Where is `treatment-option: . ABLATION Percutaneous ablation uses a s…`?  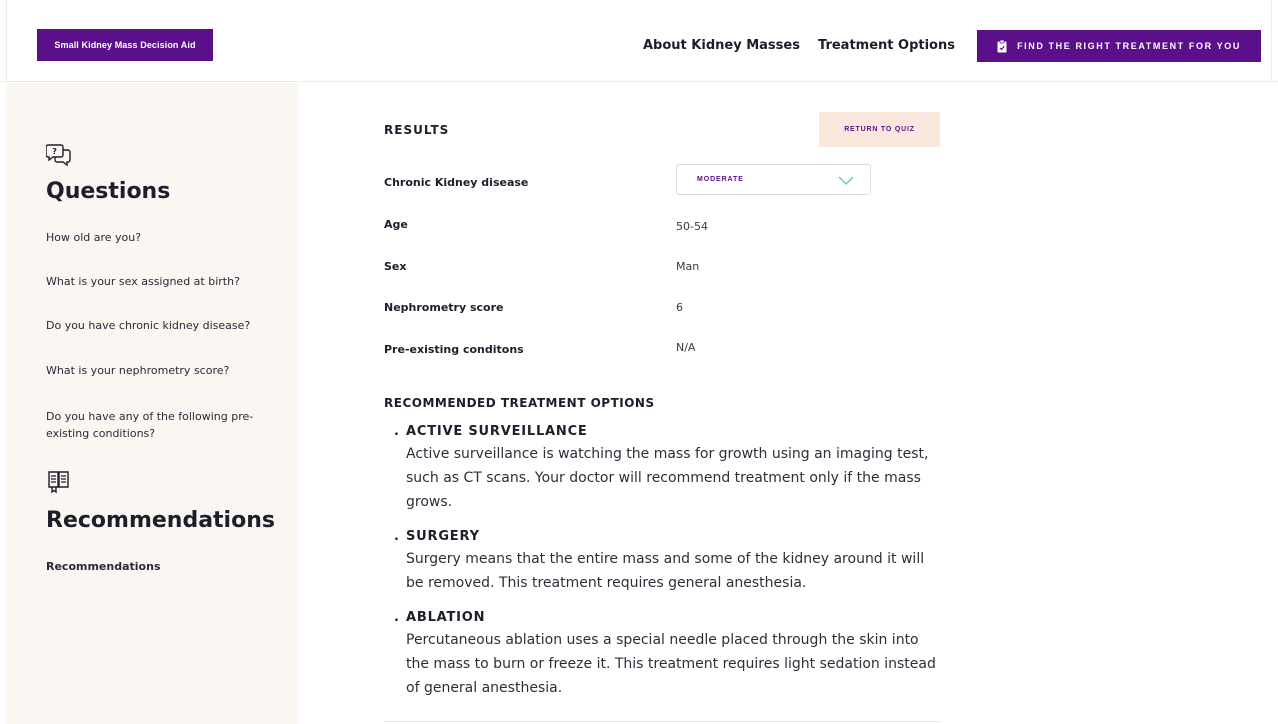 treatment-option: . ABLATION Percutaneous ablation uses a s… is located at coordinates (667, 655).